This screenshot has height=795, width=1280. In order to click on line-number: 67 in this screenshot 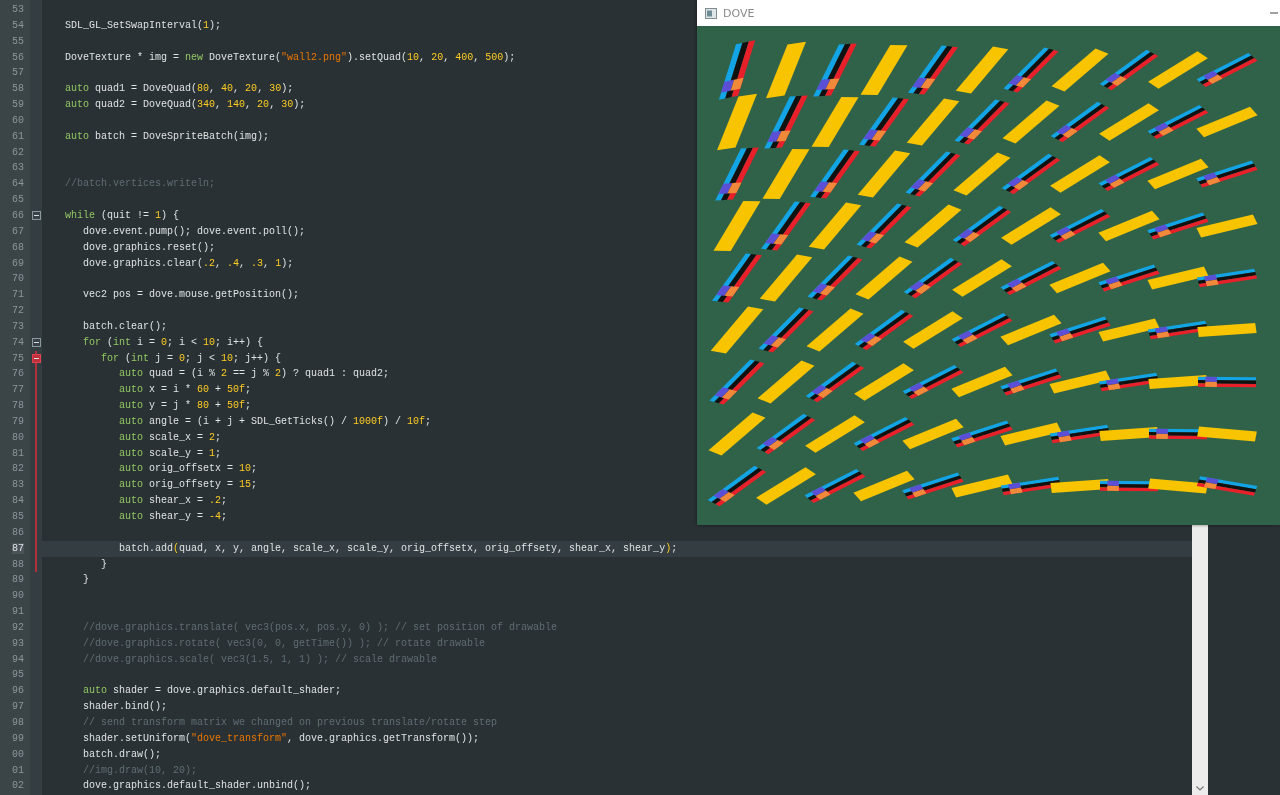, I will do `click(18, 231)`.